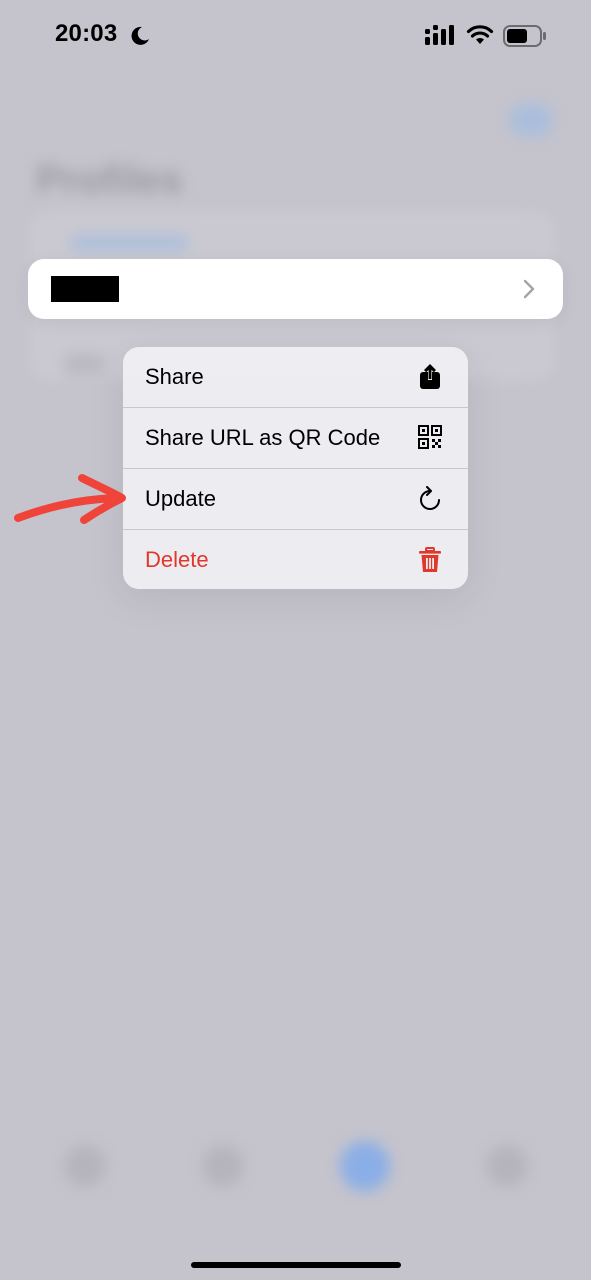  Describe the element at coordinates (296, 1265) in the screenshot. I see `home-indicator` at that location.